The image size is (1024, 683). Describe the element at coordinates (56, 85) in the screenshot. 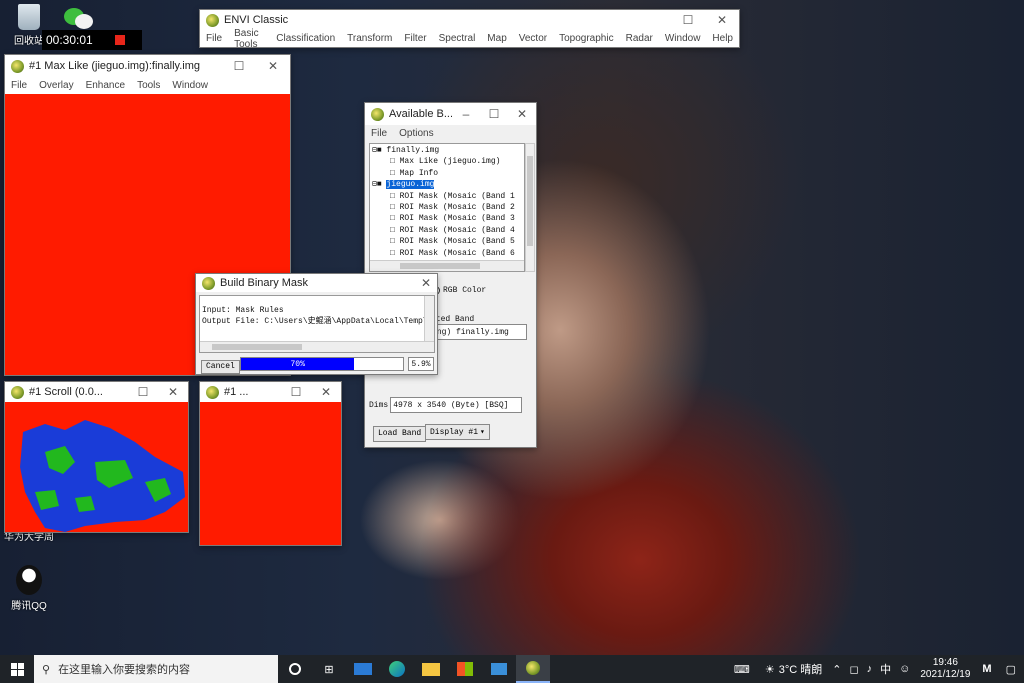

I see `menu-item: Overlay` at that location.